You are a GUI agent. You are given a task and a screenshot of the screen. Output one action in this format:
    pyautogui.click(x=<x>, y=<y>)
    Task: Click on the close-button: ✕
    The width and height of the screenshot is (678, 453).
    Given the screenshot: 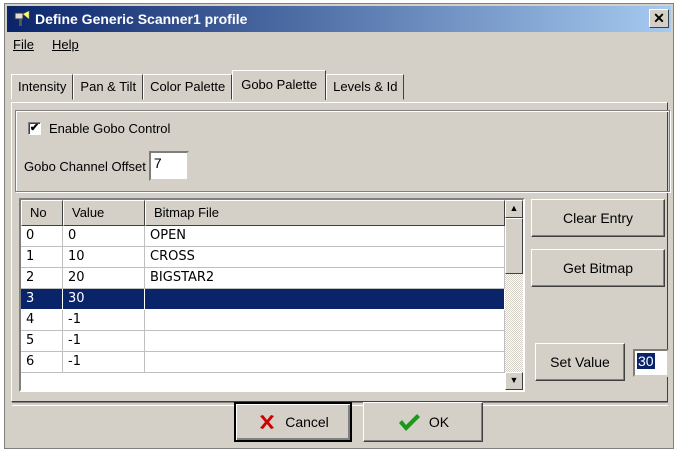 What is the action you would take?
    pyautogui.click(x=659, y=18)
    